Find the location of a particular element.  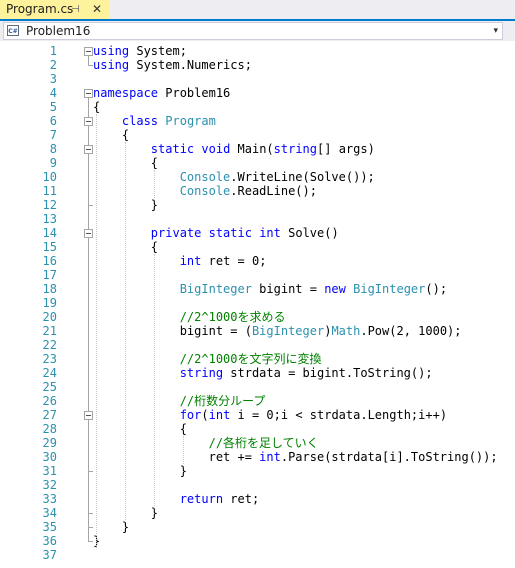

line-number: 2 is located at coordinates (53, 65).